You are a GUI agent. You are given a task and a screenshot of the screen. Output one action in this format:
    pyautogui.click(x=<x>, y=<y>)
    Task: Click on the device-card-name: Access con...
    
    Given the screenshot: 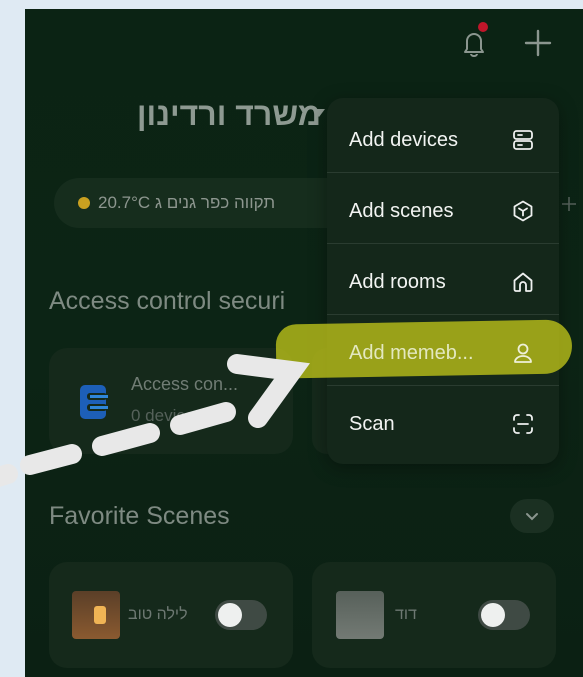 What is the action you would take?
    pyautogui.click(x=185, y=384)
    